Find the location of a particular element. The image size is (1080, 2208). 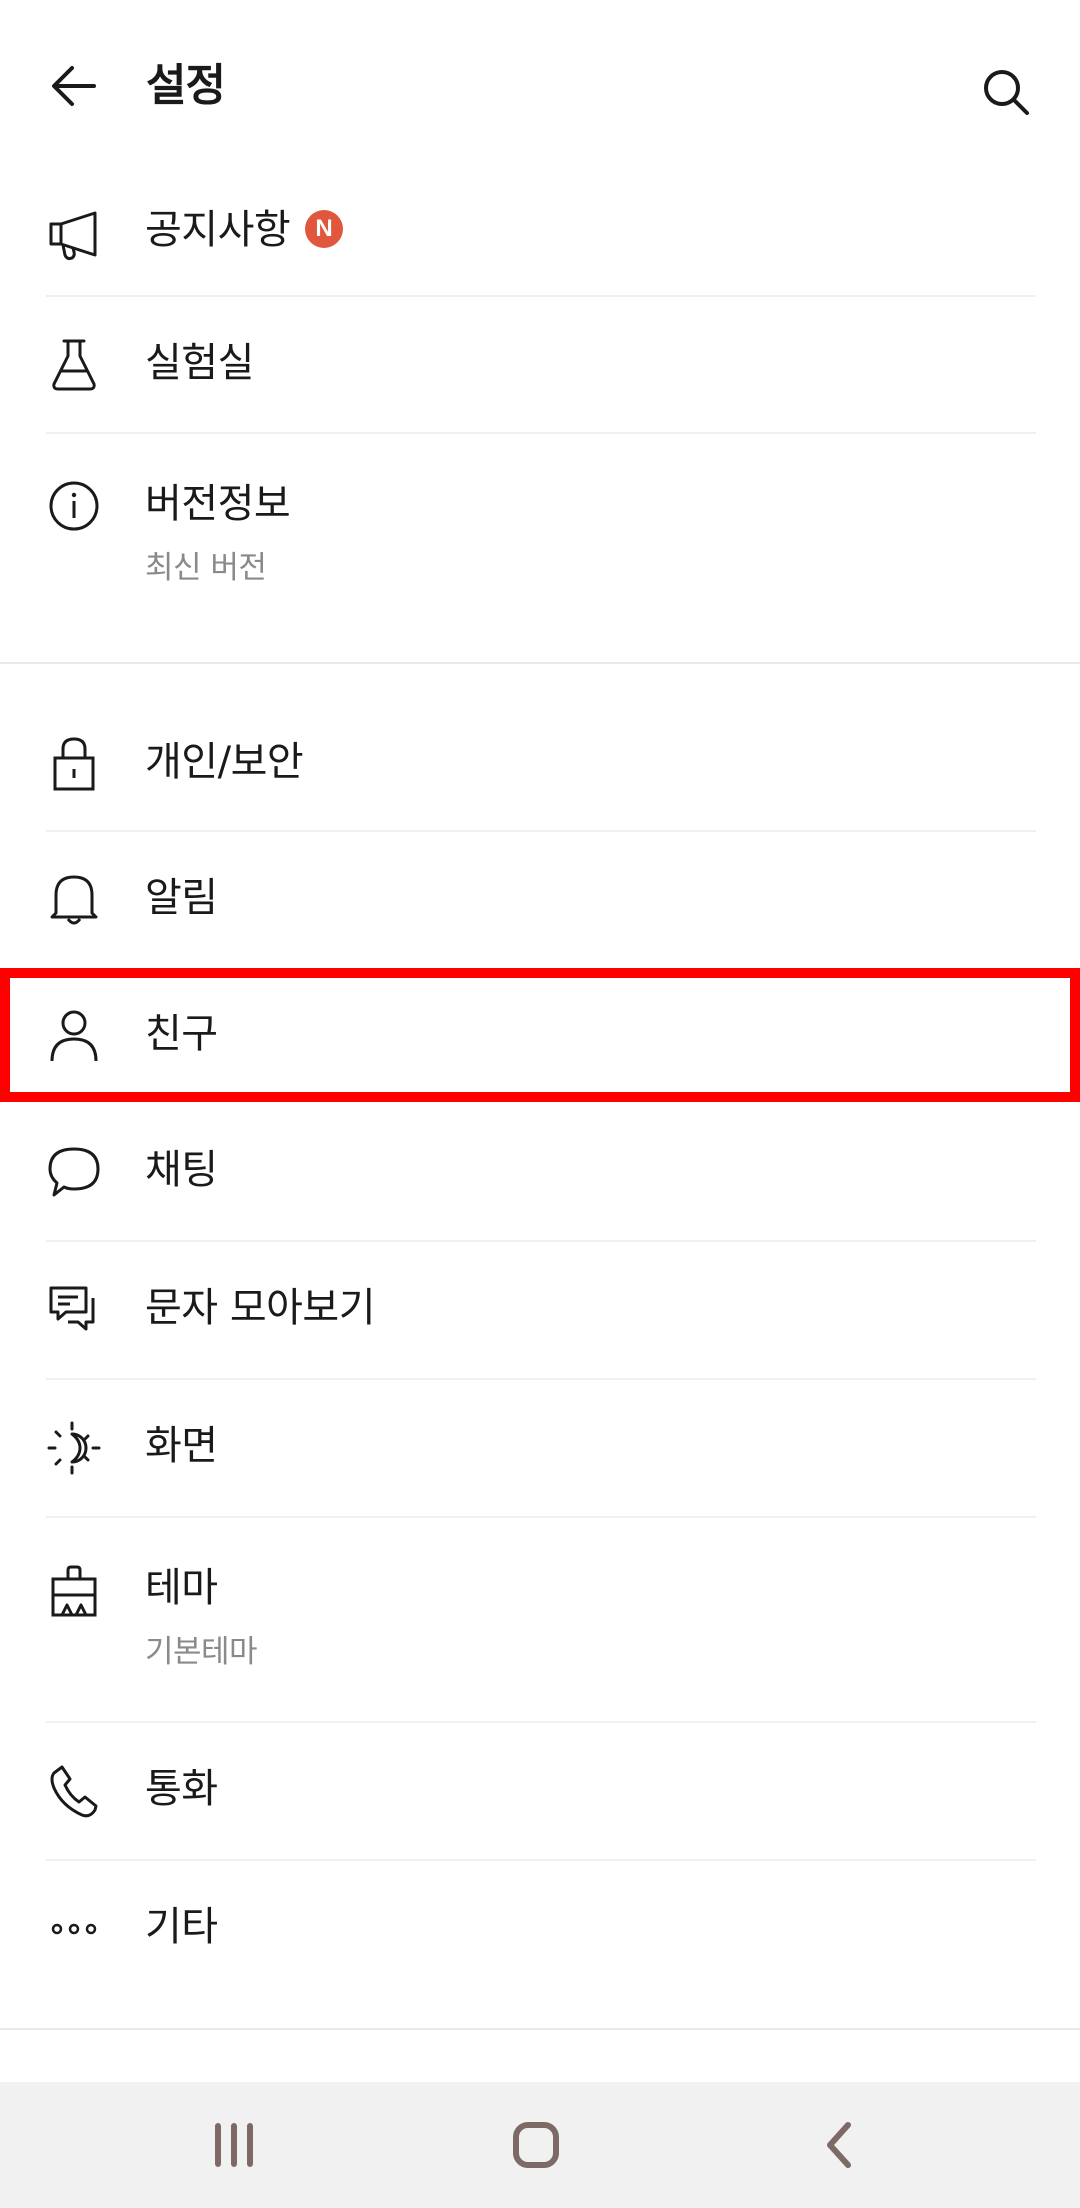

theme-brush-icon is located at coordinates (74, 1592).